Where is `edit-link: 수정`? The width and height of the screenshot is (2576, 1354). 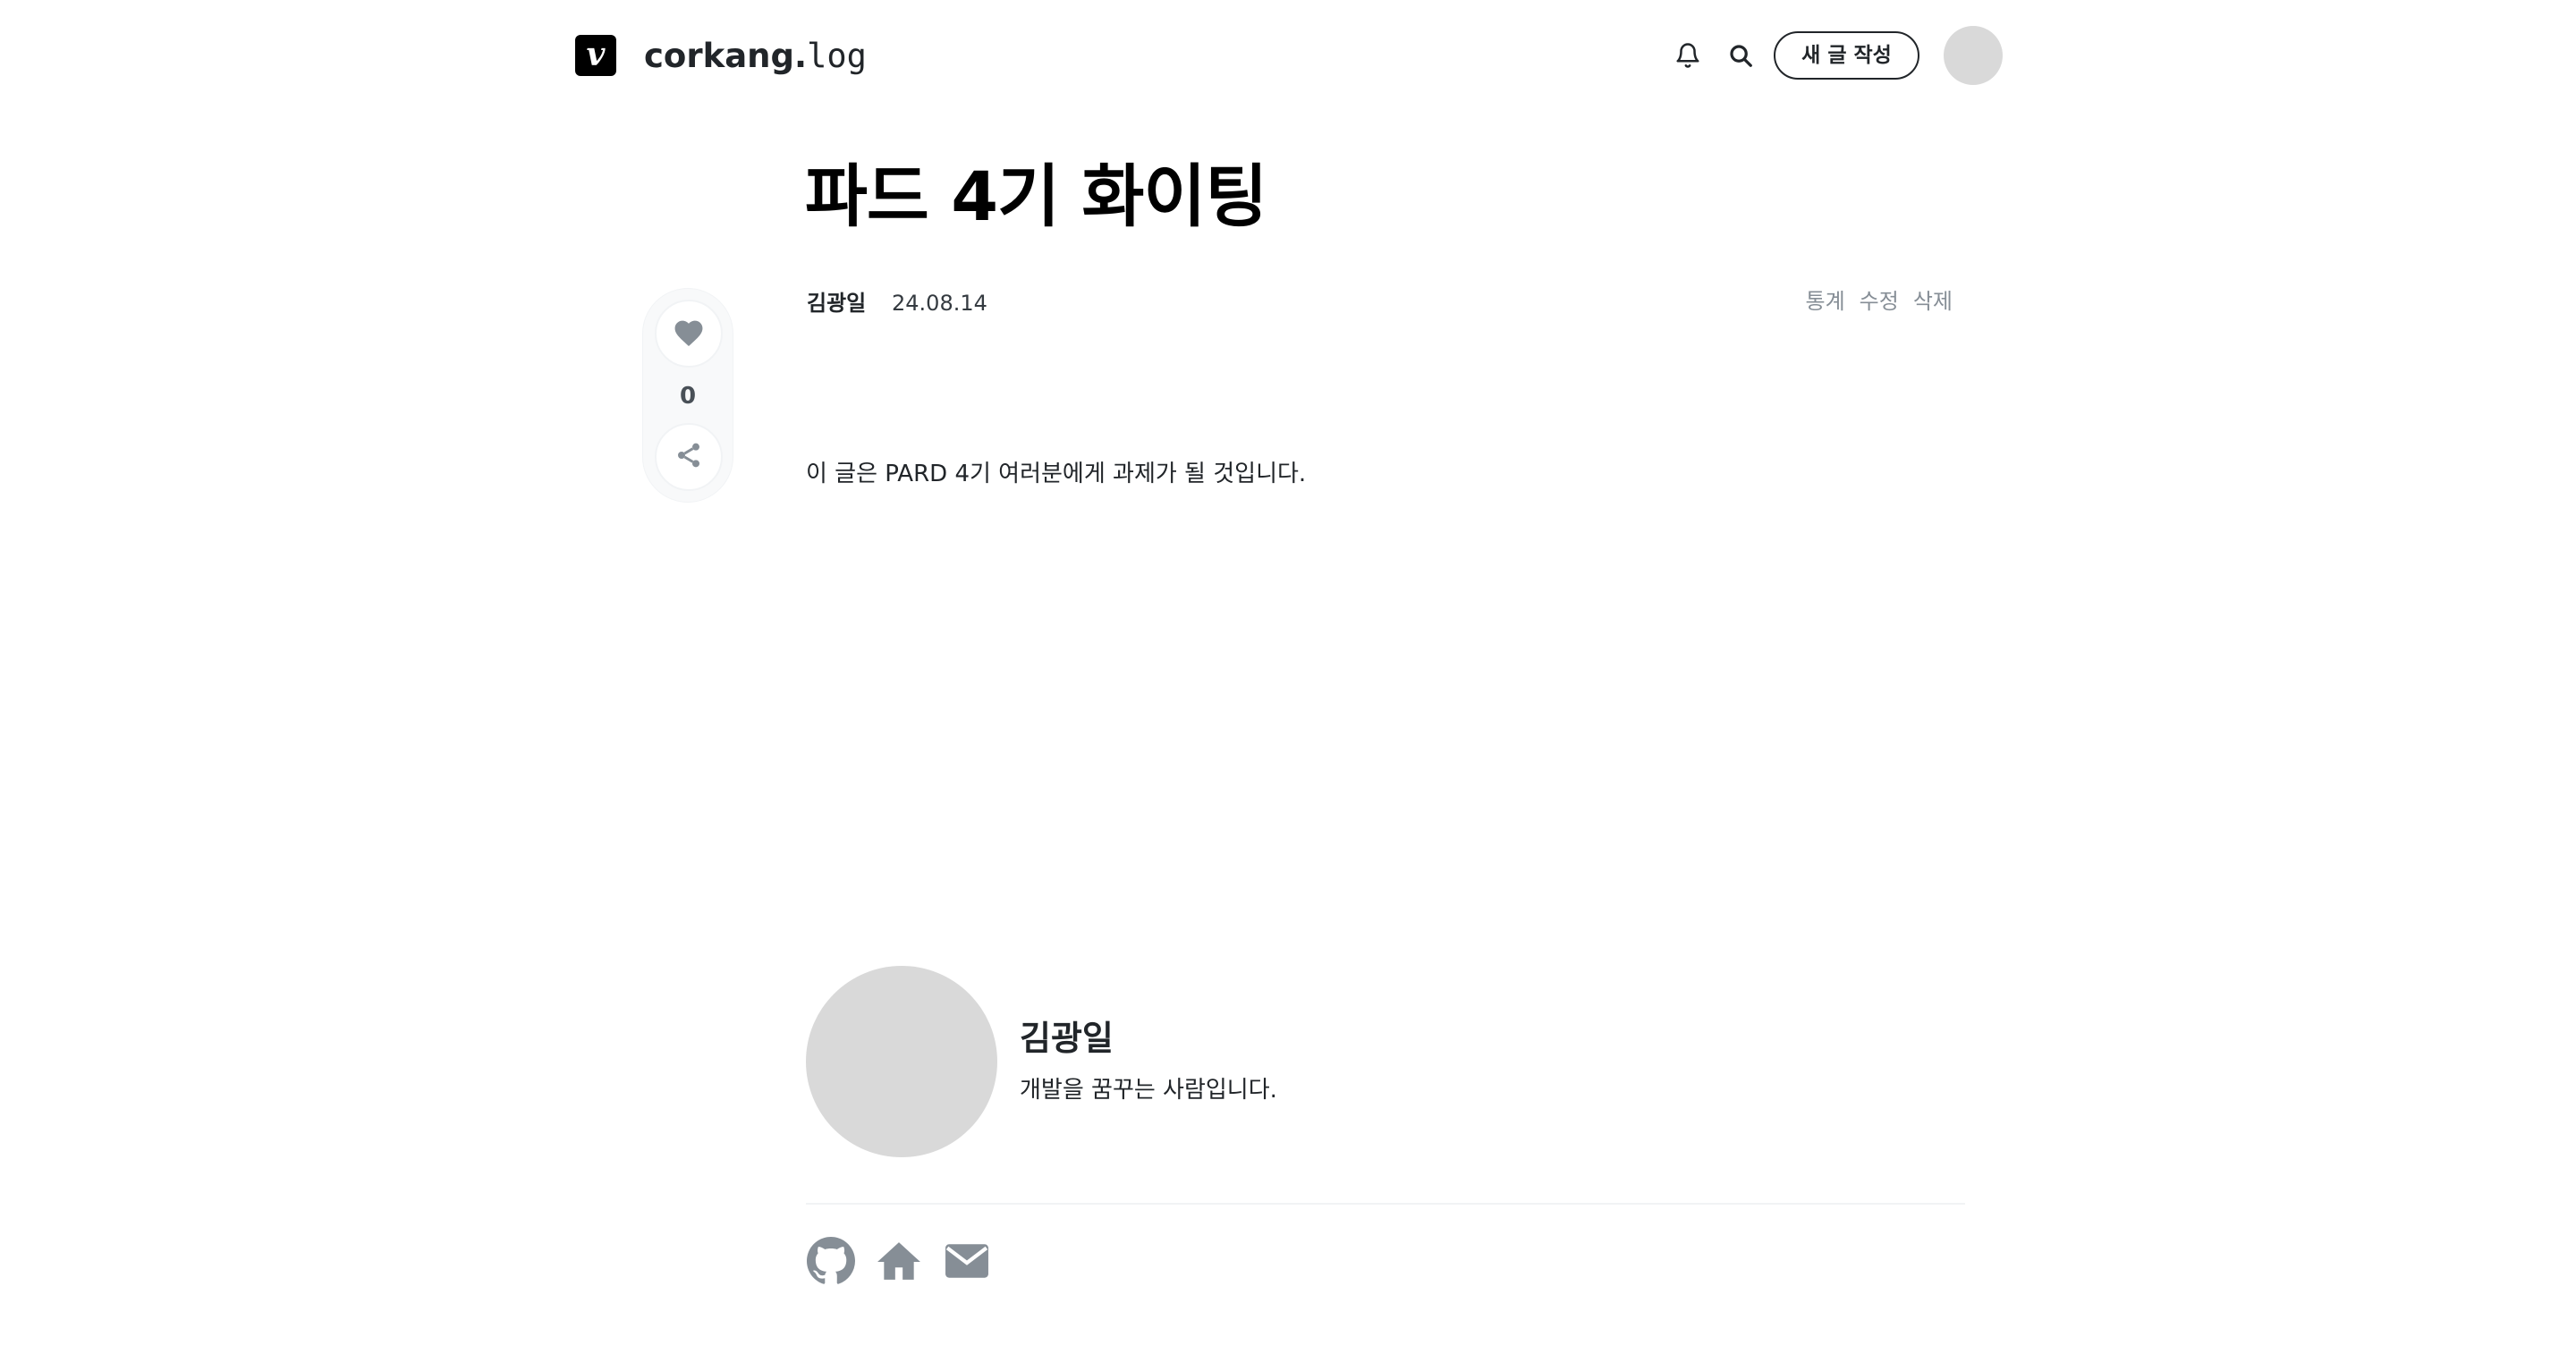 edit-link: 수정 is located at coordinates (1879, 301).